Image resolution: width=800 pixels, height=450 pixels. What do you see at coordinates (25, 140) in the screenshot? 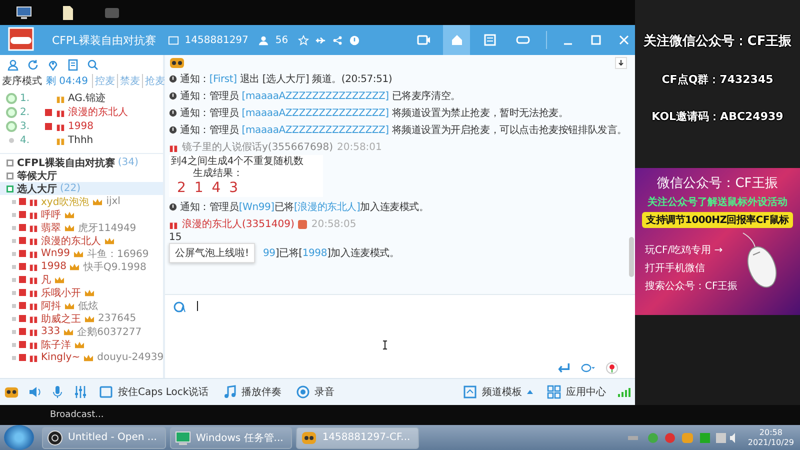
I see `queue-number: 4.` at bounding box center [25, 140].